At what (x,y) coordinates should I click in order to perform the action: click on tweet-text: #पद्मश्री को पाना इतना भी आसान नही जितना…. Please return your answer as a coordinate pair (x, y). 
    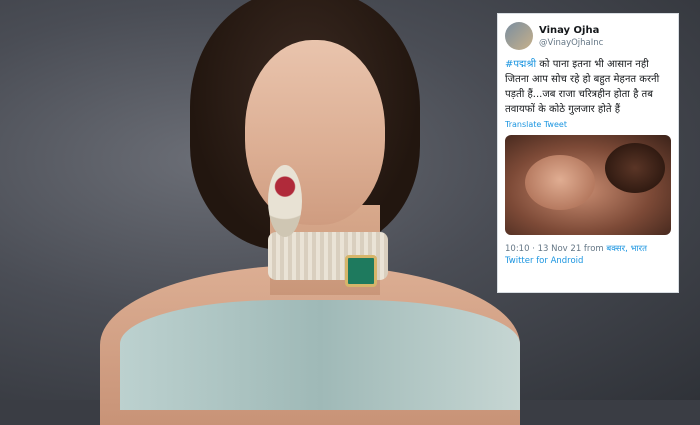
    Looking at the image, I should click on (588, 87).